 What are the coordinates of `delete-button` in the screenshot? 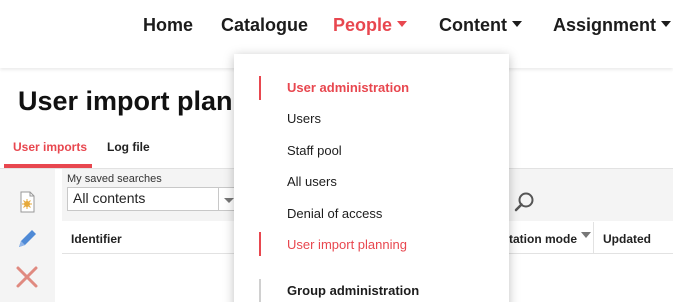 It's located at (27, 277).